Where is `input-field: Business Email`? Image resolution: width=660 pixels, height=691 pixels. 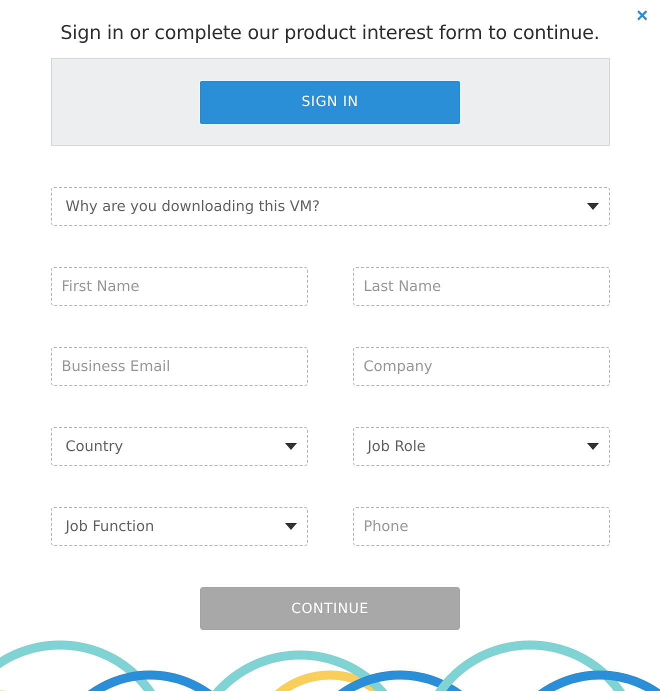 input-field: Business Email is located at coordinates (179, 366).